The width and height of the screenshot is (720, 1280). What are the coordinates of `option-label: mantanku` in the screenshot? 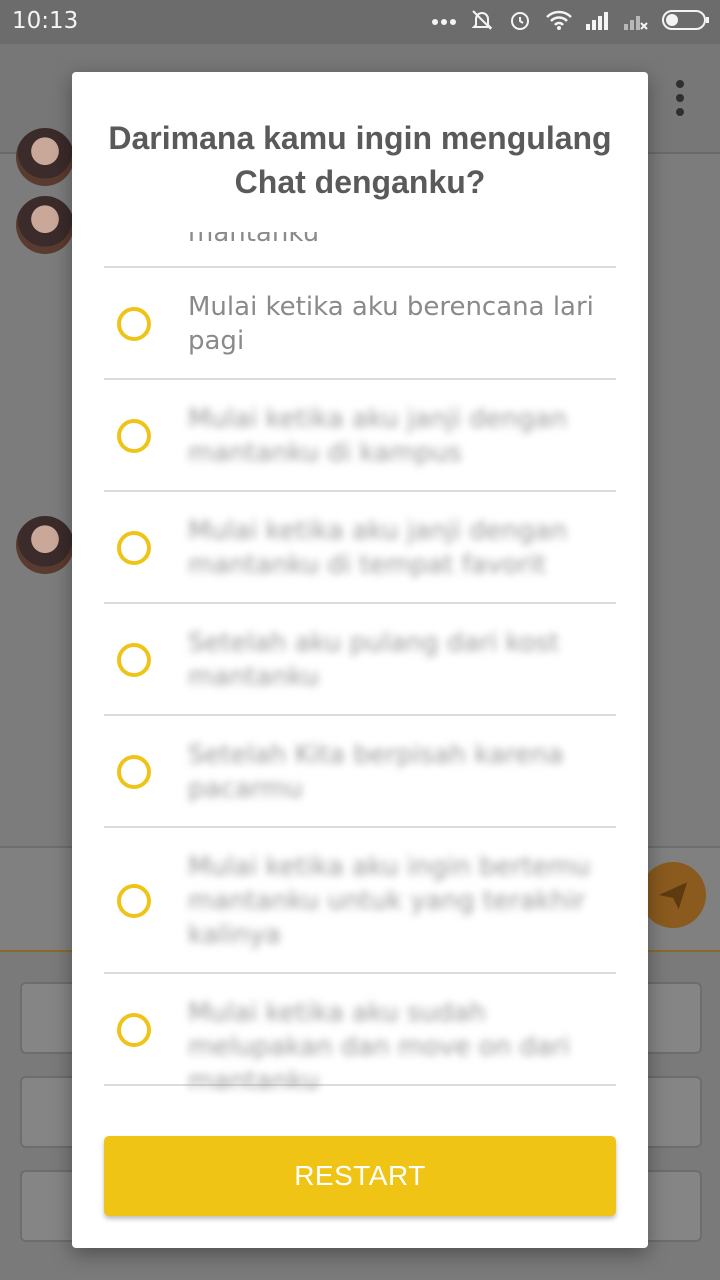 It's located at (254, 240).